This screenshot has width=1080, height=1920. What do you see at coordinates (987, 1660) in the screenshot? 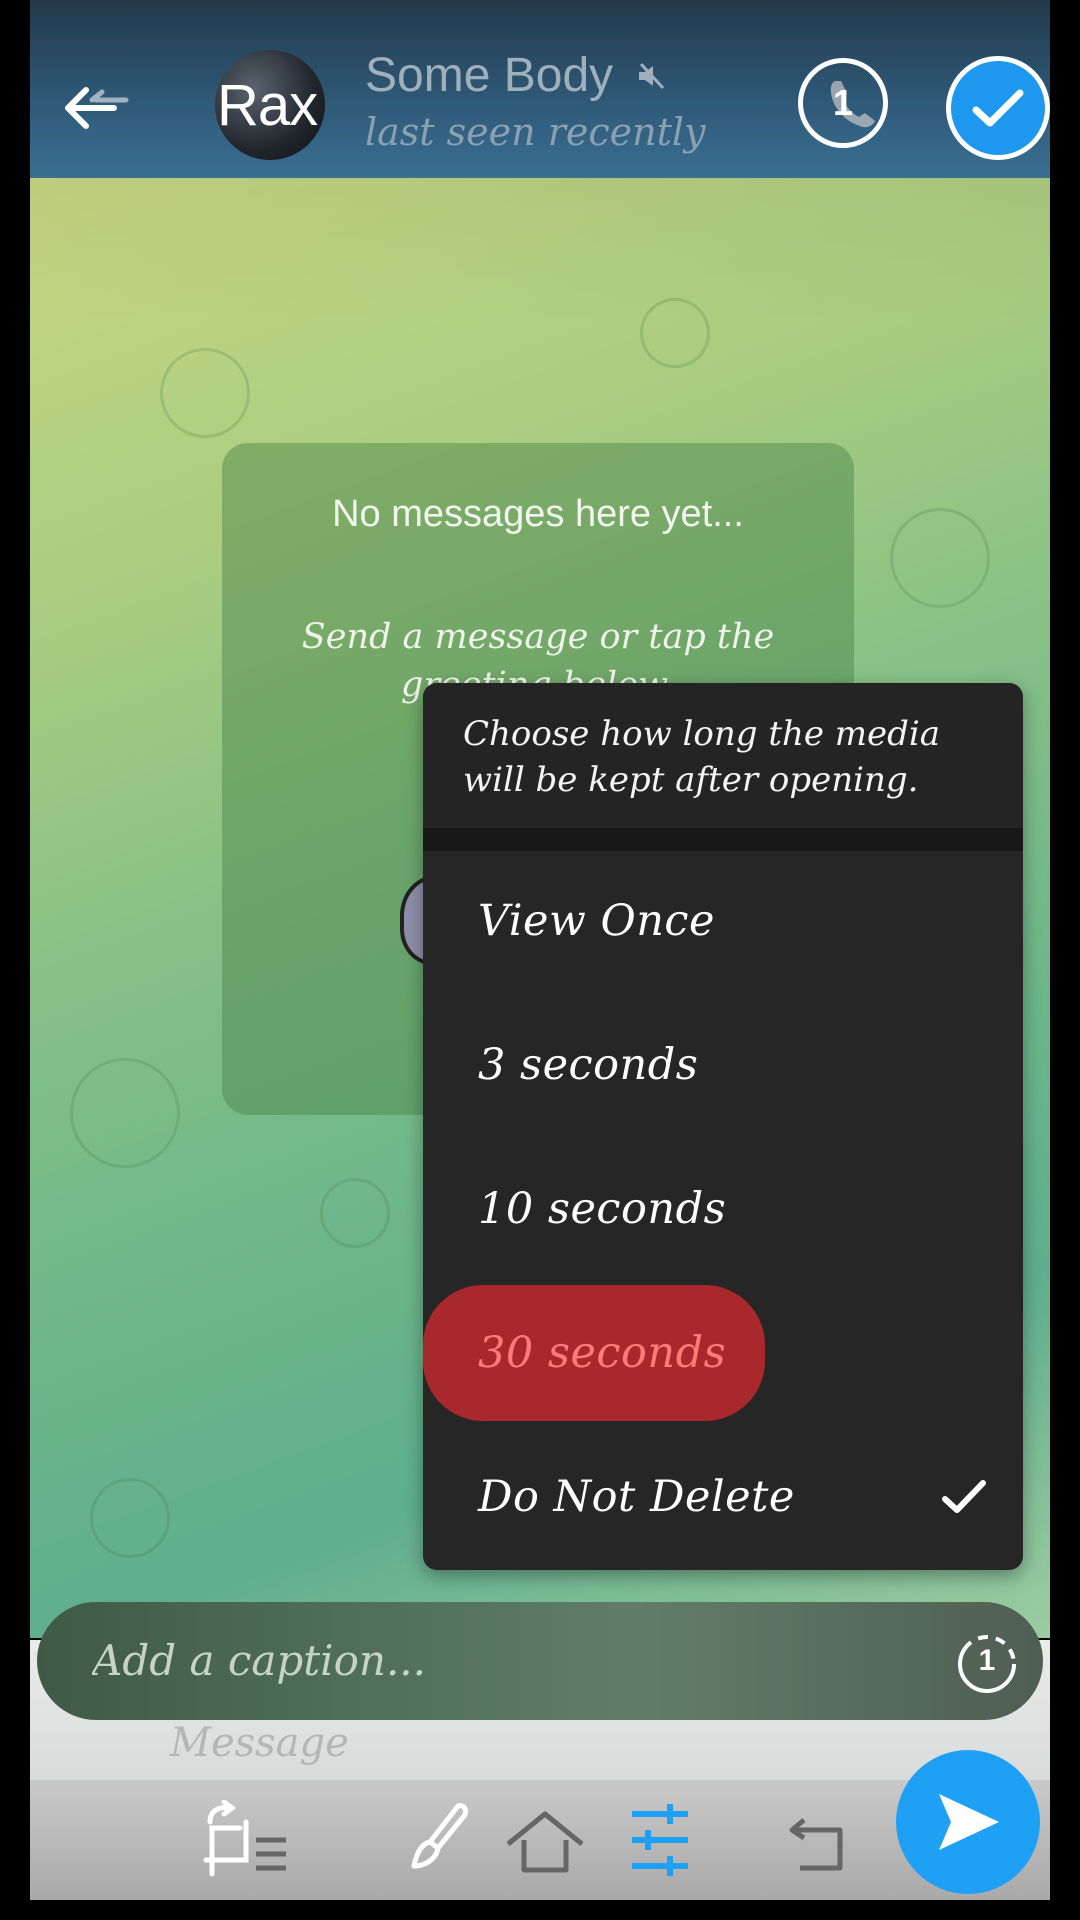
I see `caption-timer-count: 1` at bounding box center [987, 1660].